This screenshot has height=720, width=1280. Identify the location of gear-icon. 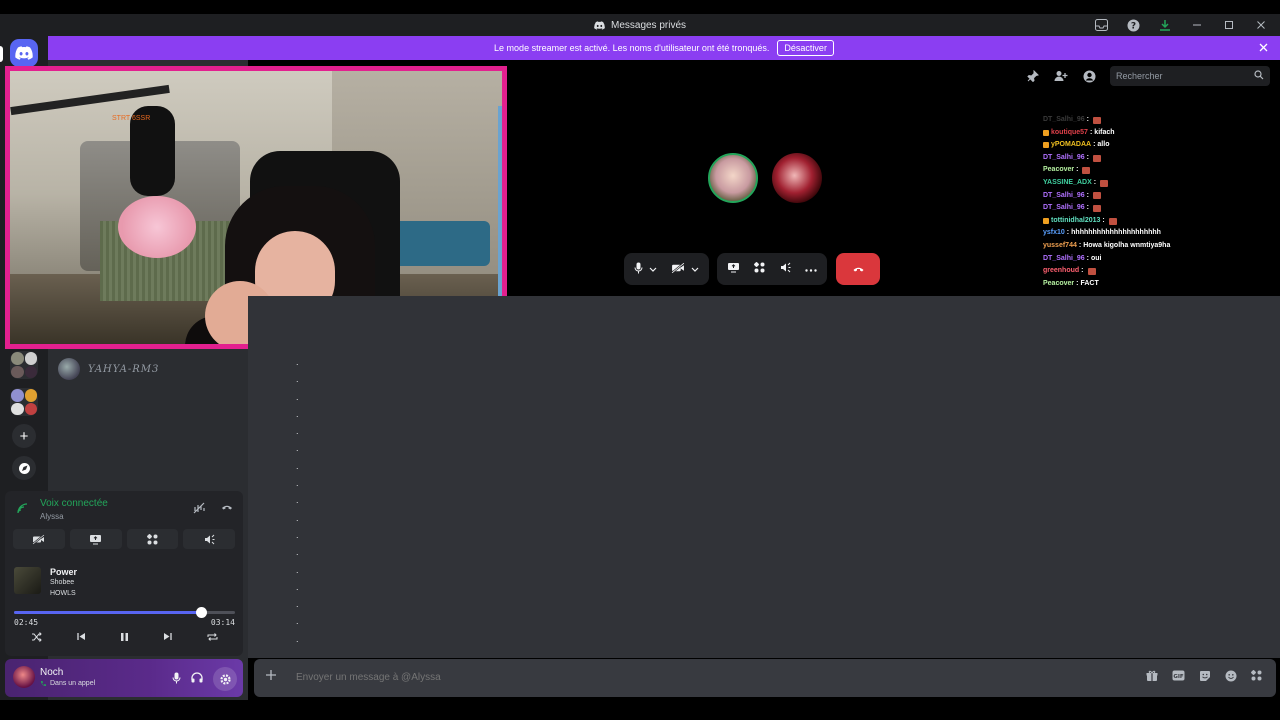
(225, 679).